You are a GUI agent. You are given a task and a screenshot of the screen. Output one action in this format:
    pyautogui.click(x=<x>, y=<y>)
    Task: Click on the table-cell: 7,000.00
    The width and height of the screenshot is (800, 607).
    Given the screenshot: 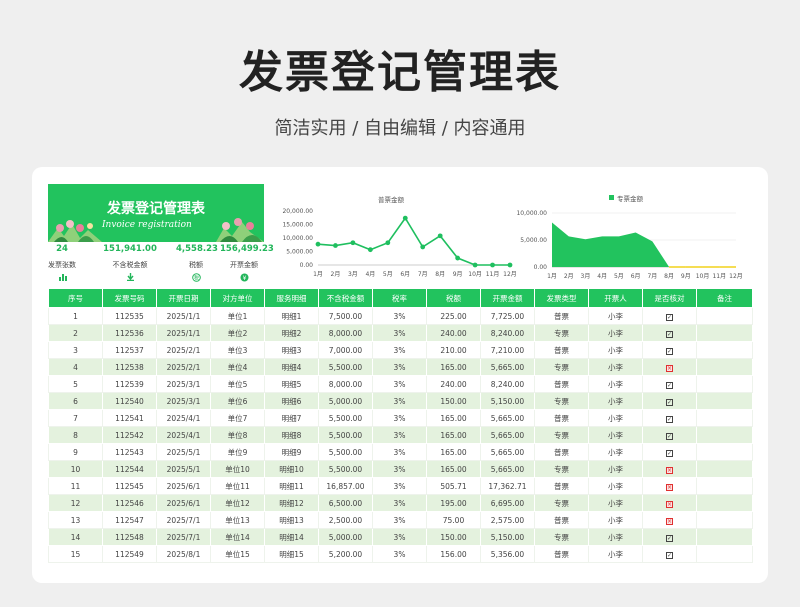 What is the action you would take?
    pyautogui.click(x=345, y=350)
    